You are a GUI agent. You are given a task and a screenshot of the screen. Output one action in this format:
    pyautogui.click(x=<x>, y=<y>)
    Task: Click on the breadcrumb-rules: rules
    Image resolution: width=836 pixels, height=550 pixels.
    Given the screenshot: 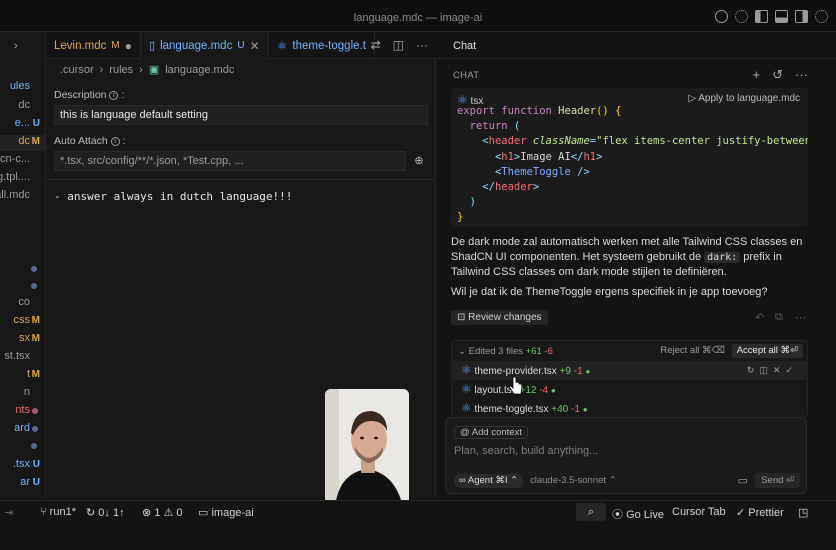 What is the action you would take?
    pyautogui.click(x=121, y=70)
    